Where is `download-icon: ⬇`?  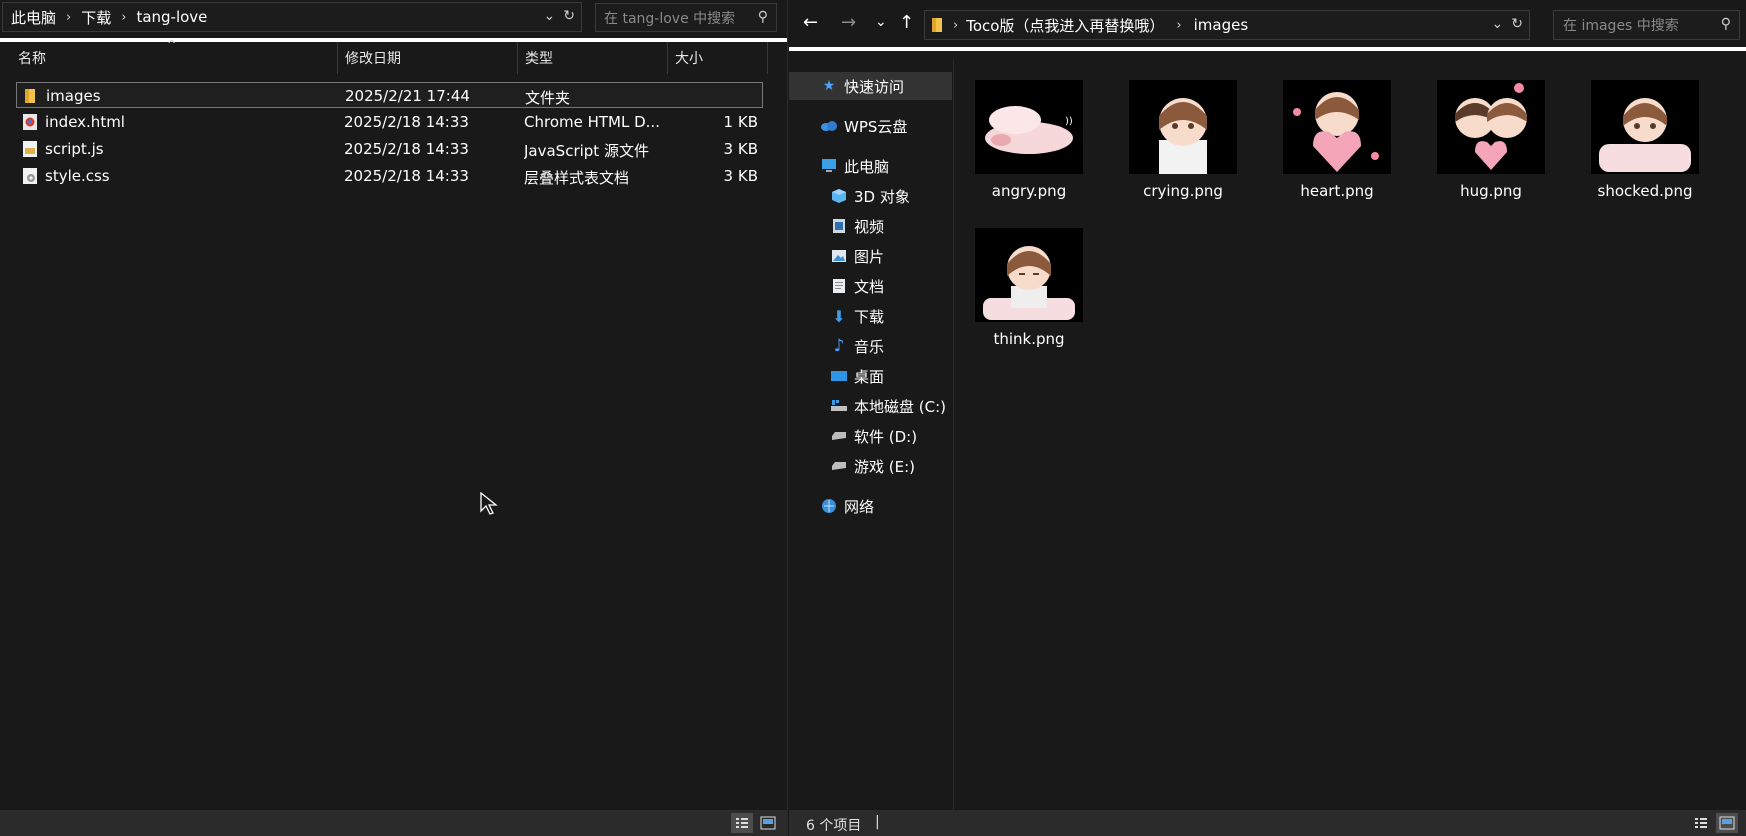 download-icon: ⬇ is located at coordinates (839, 316).